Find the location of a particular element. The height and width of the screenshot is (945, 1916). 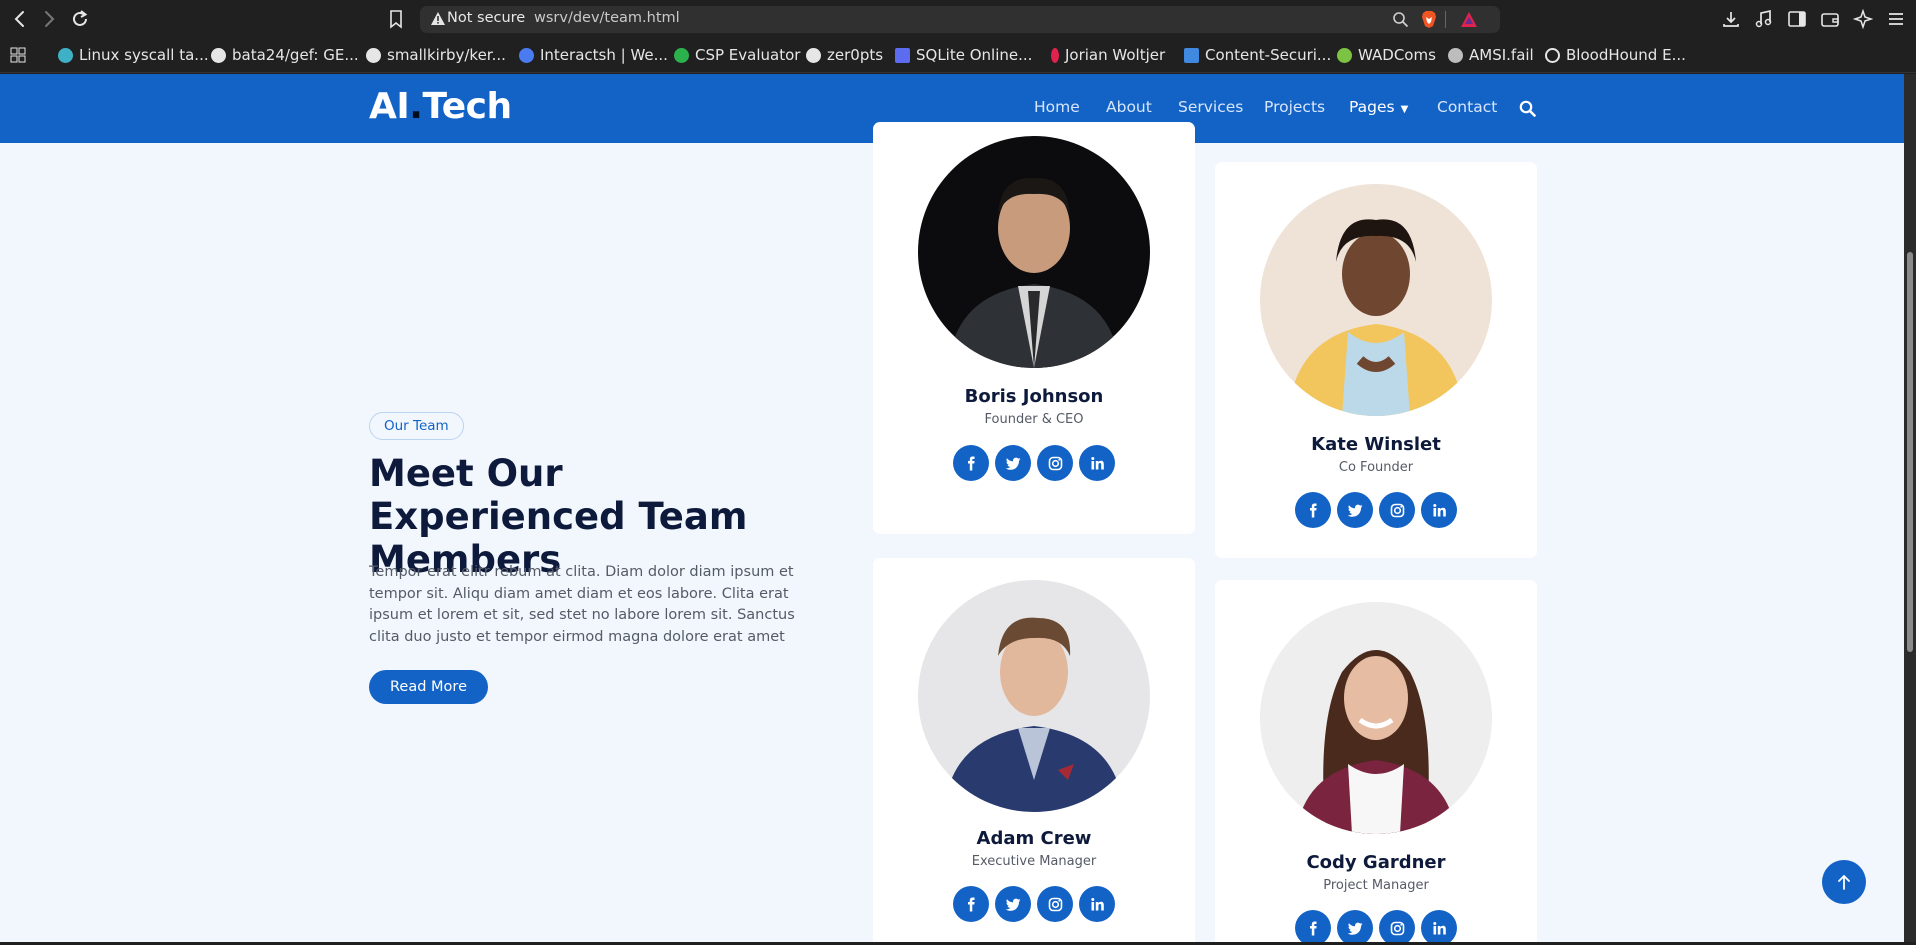

back-icon is located at coordinates (20, 19).